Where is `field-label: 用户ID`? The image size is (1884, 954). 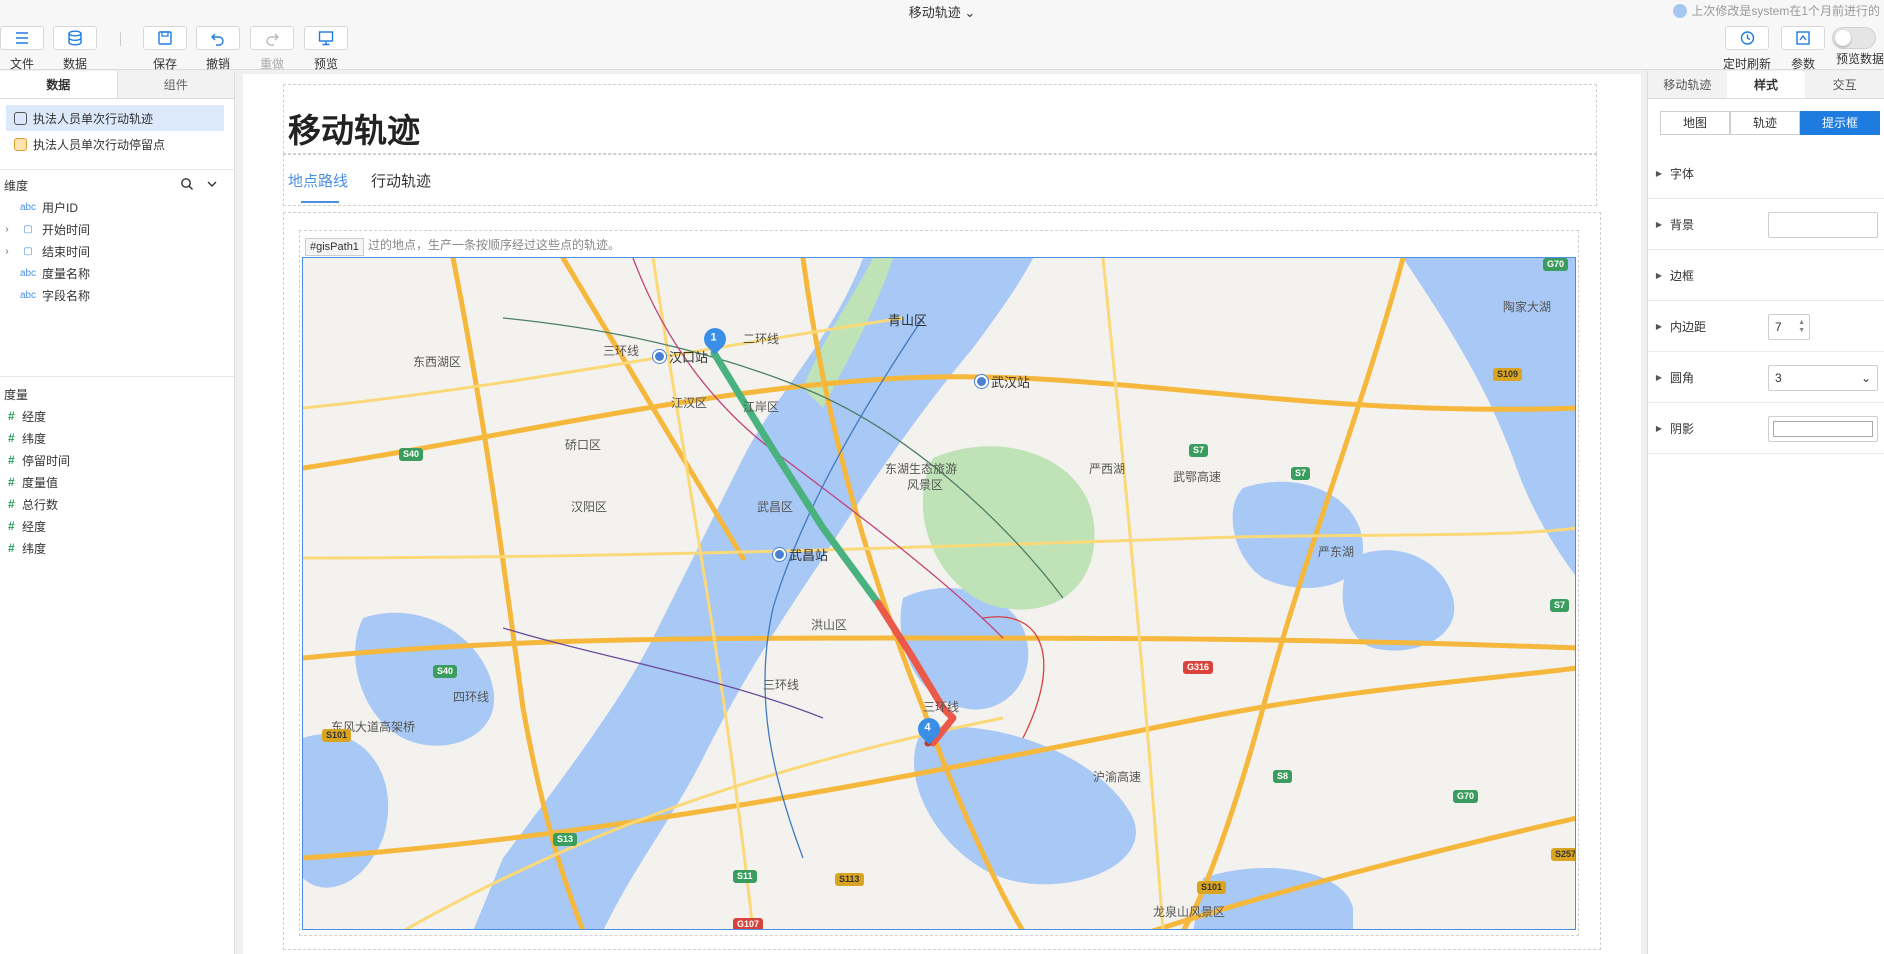 field-label: 用户ID is located at coordinates (60, 207).